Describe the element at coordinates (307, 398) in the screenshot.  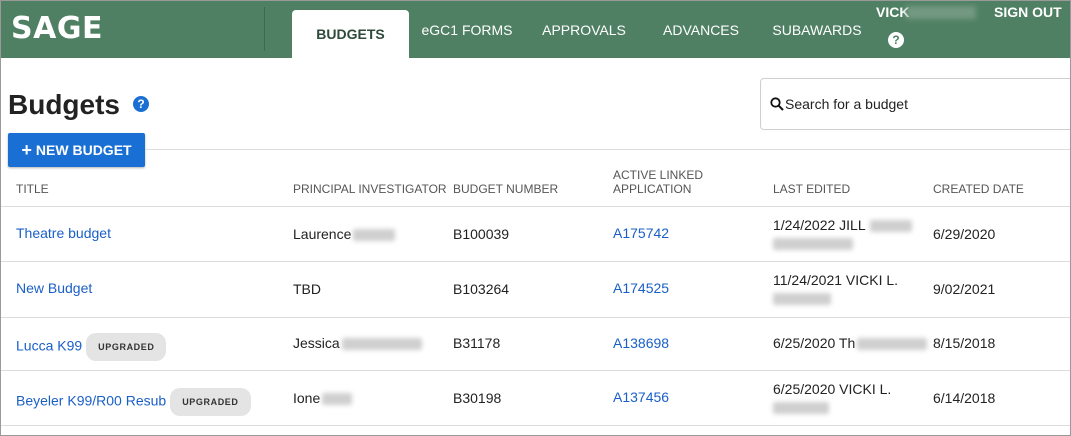
I see `pi-name: Ione` at that location.